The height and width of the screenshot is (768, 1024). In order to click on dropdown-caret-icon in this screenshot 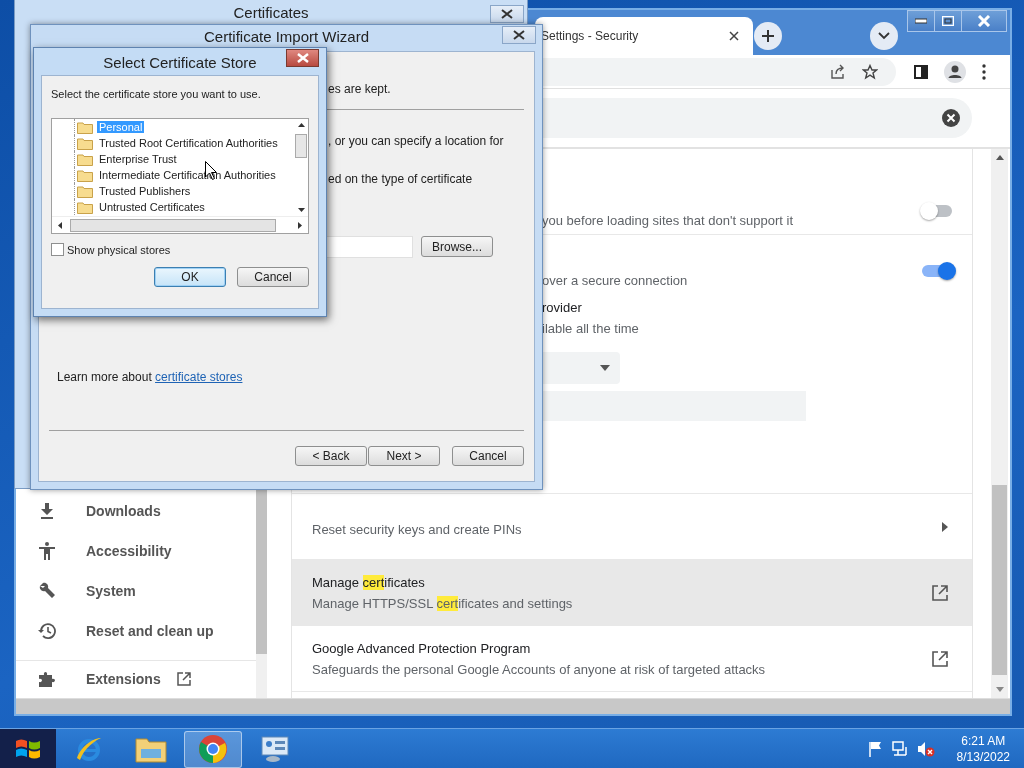, I will do `click(605, 368)`.